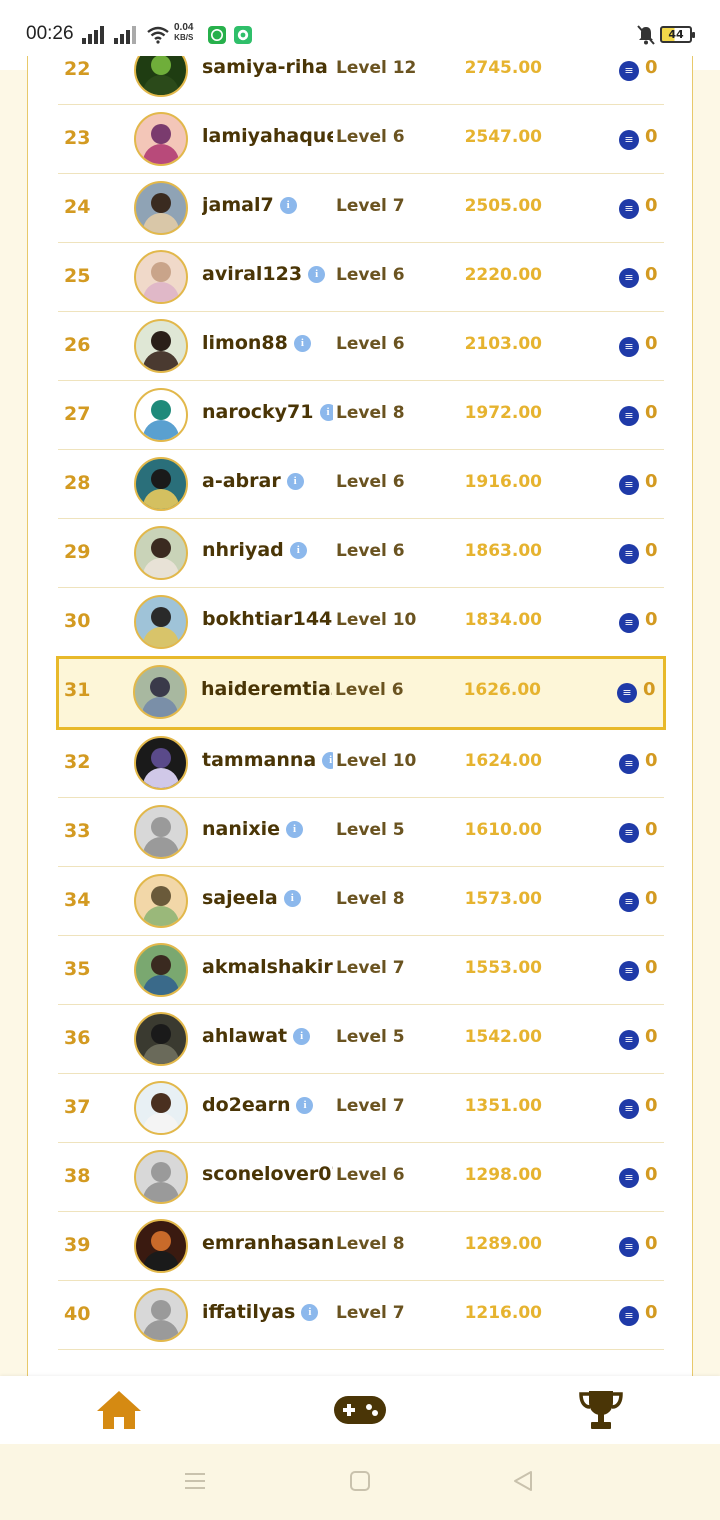 The image size is (720, 1520). What do you see at coordinates (244, 1036) in the screenshot?
I see `username: ahlawat` at bounding box center [244, 1036].